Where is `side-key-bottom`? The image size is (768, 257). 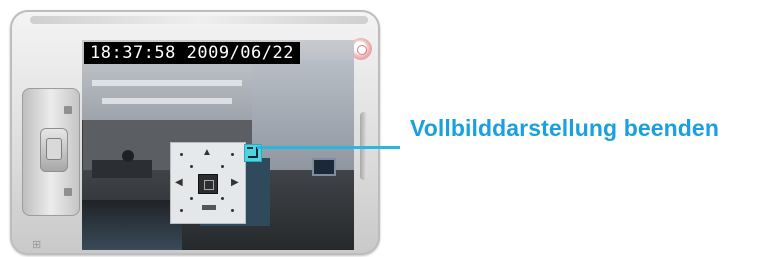 side-key-bottom is located at coordinates (68, 192).